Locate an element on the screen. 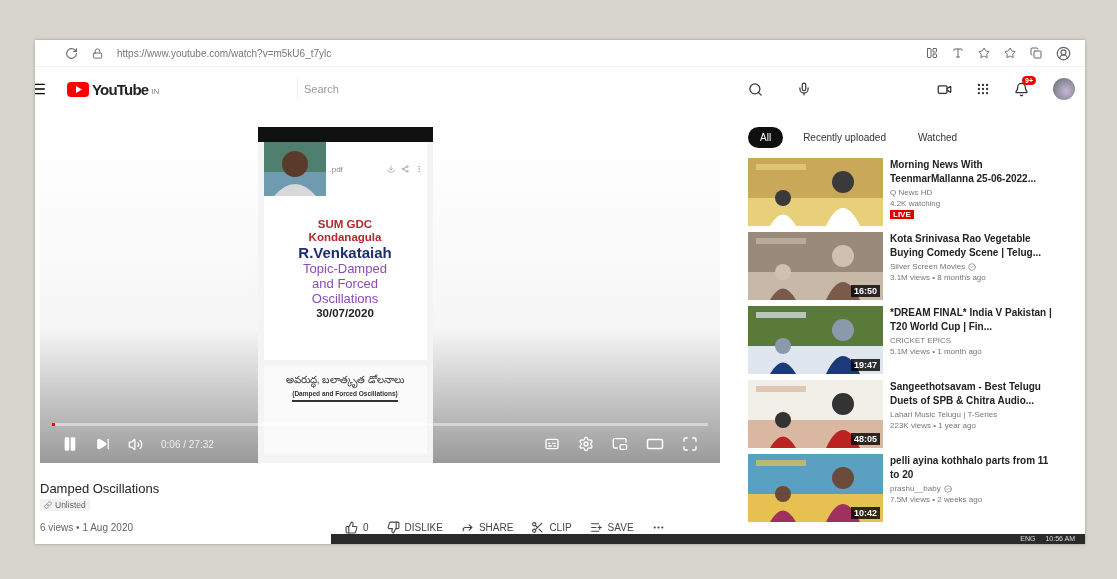  duration-label: 19:47 is located at coordinates (865, 365).